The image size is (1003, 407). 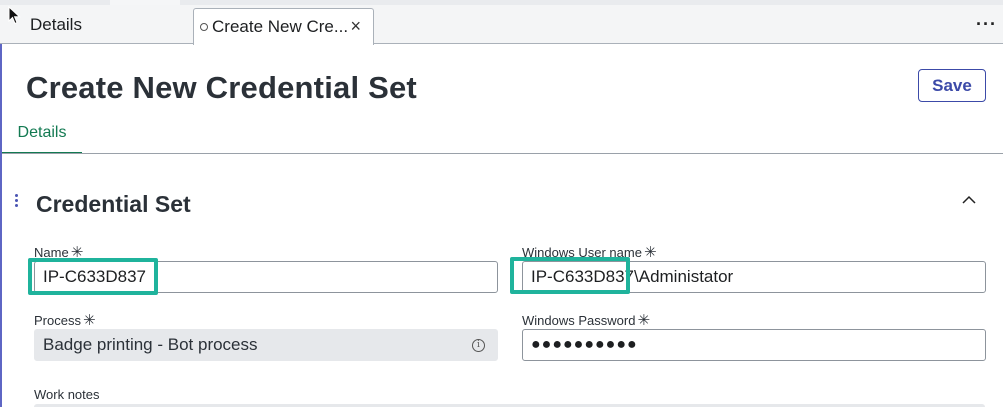 I want to click on left-accent-edge, so click(x=1, y=225).